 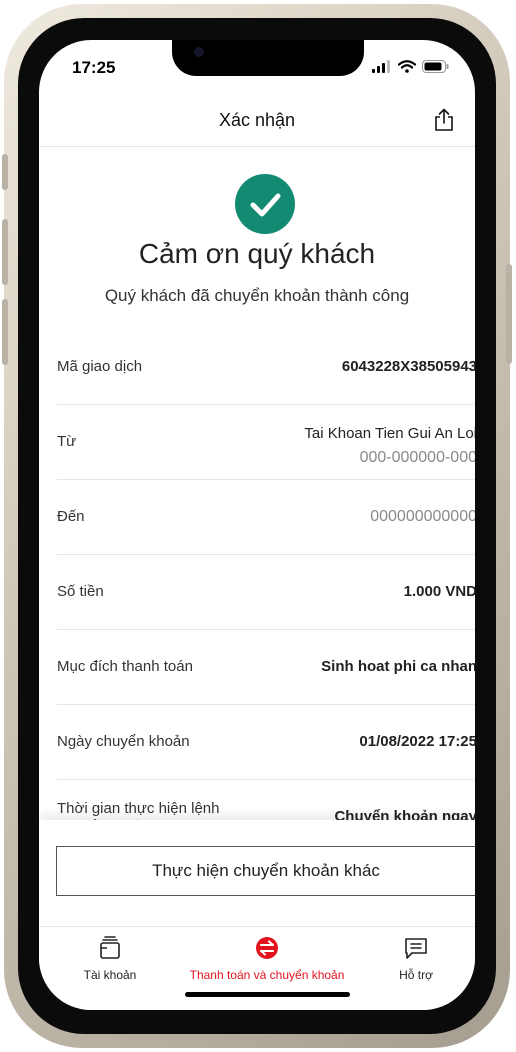 What do you see at coordinates (110, 947) in the screenshot?
I see `wallet-icon` at bounding box center [110, 947].